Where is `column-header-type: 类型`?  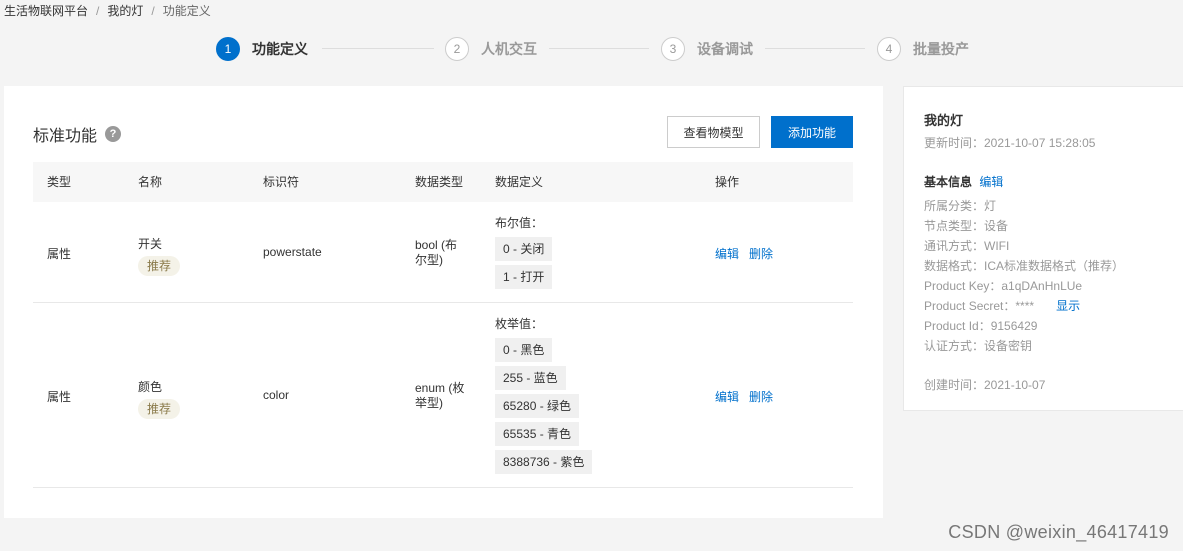 column-header-type: 类型 is located at coordinates (59, 182).